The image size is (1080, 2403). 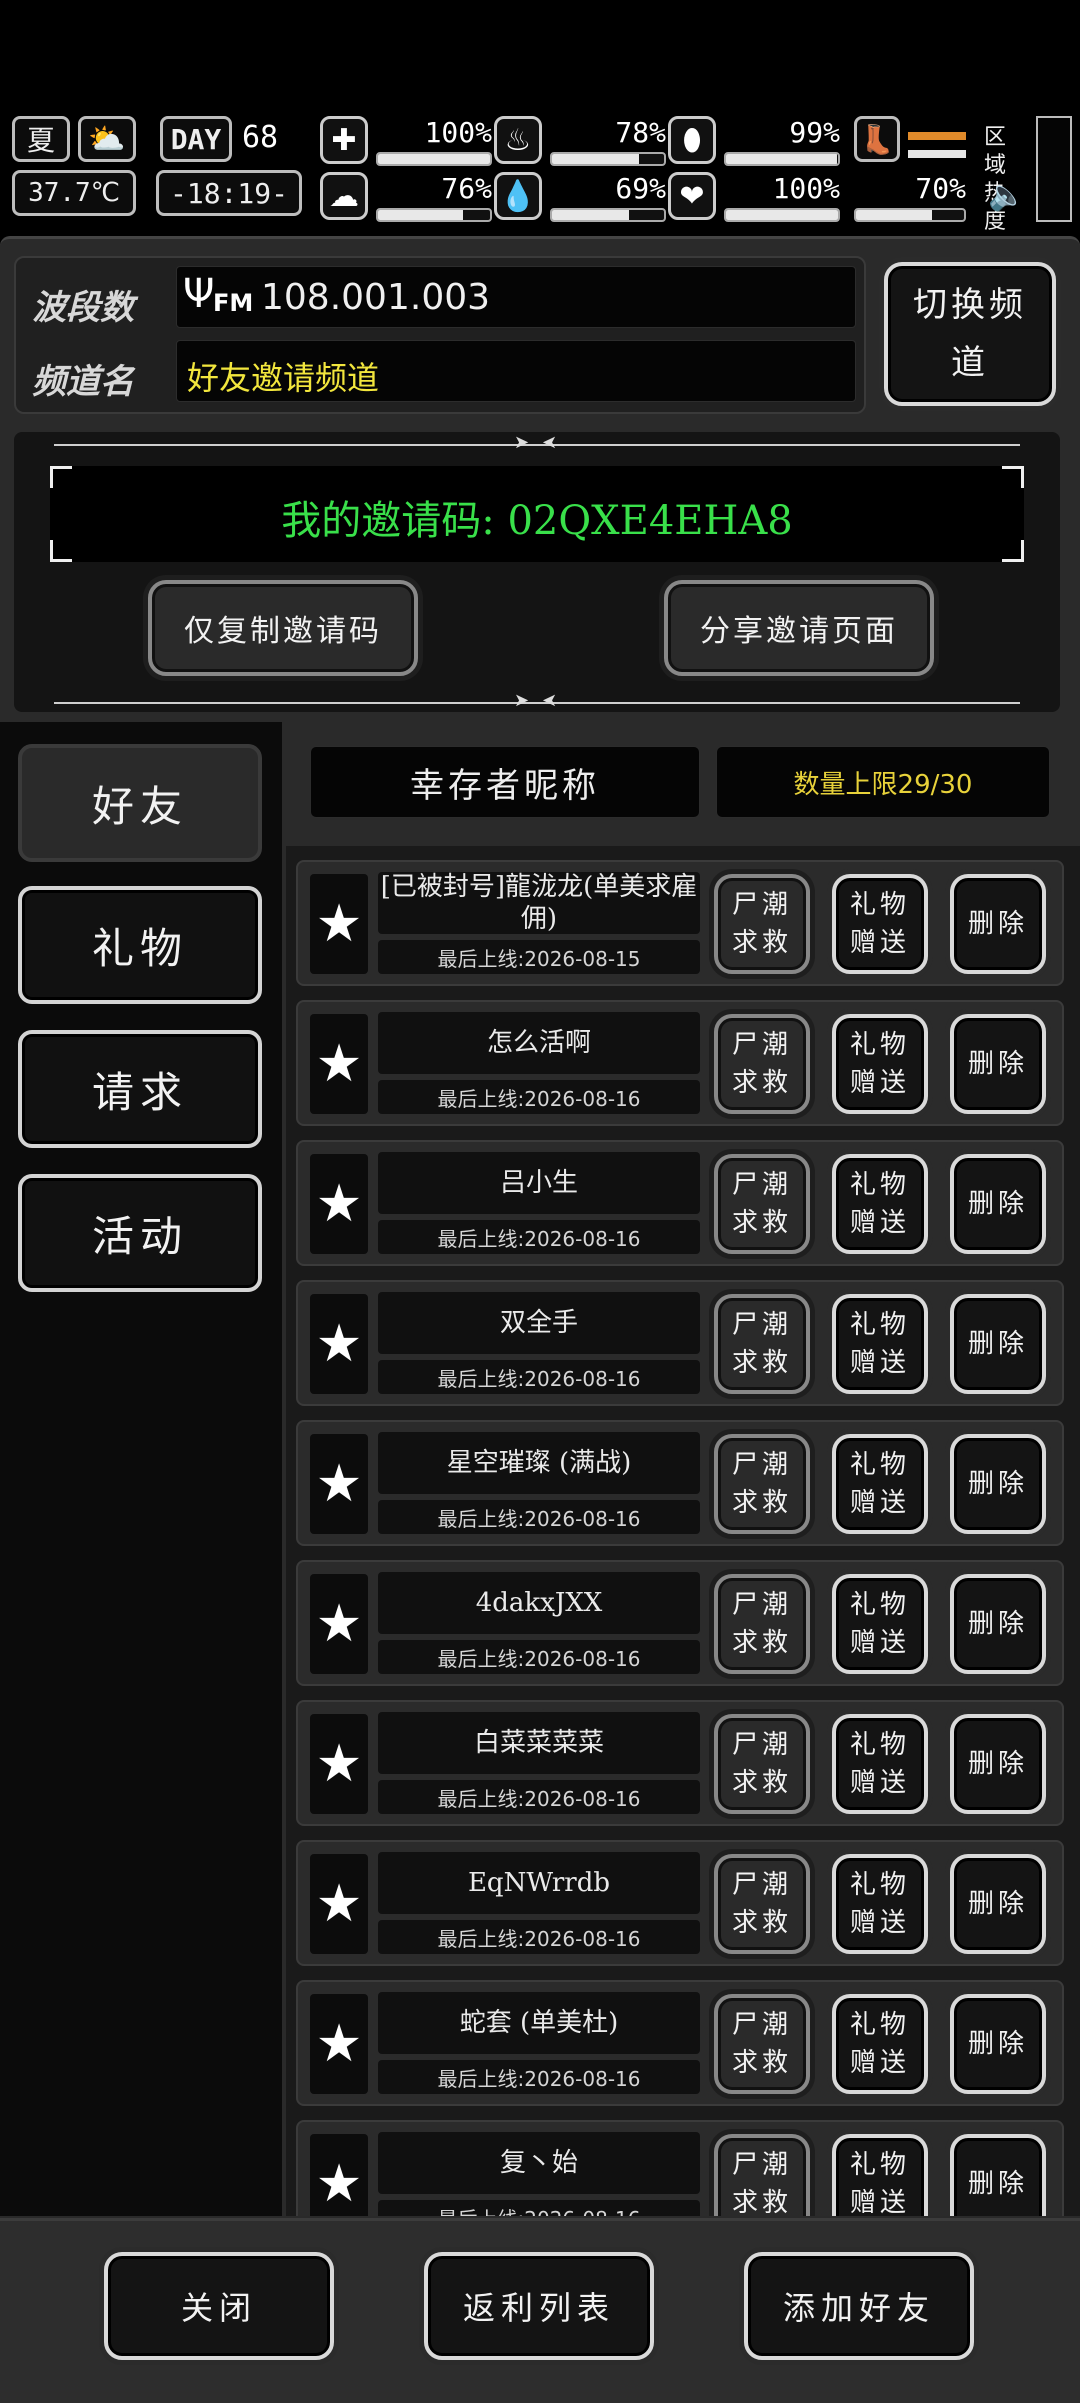 I want to click on tab-3: 活动, so click(x=140, y=1233).